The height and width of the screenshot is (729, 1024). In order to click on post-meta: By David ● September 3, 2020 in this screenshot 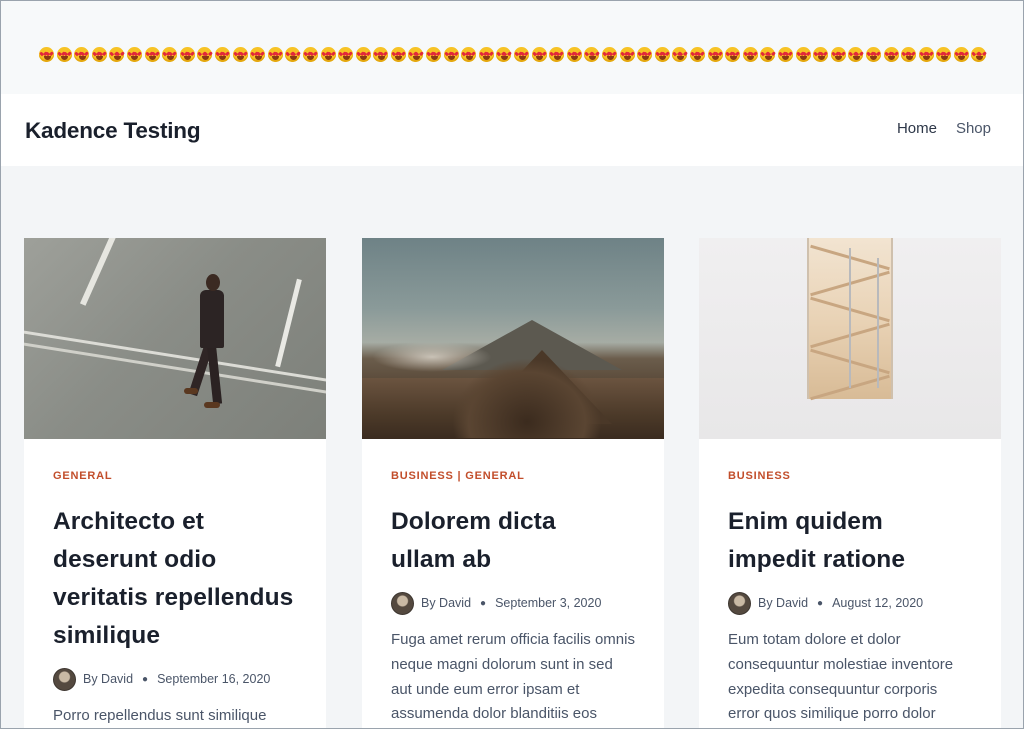, I will do `click(513, 603)`.